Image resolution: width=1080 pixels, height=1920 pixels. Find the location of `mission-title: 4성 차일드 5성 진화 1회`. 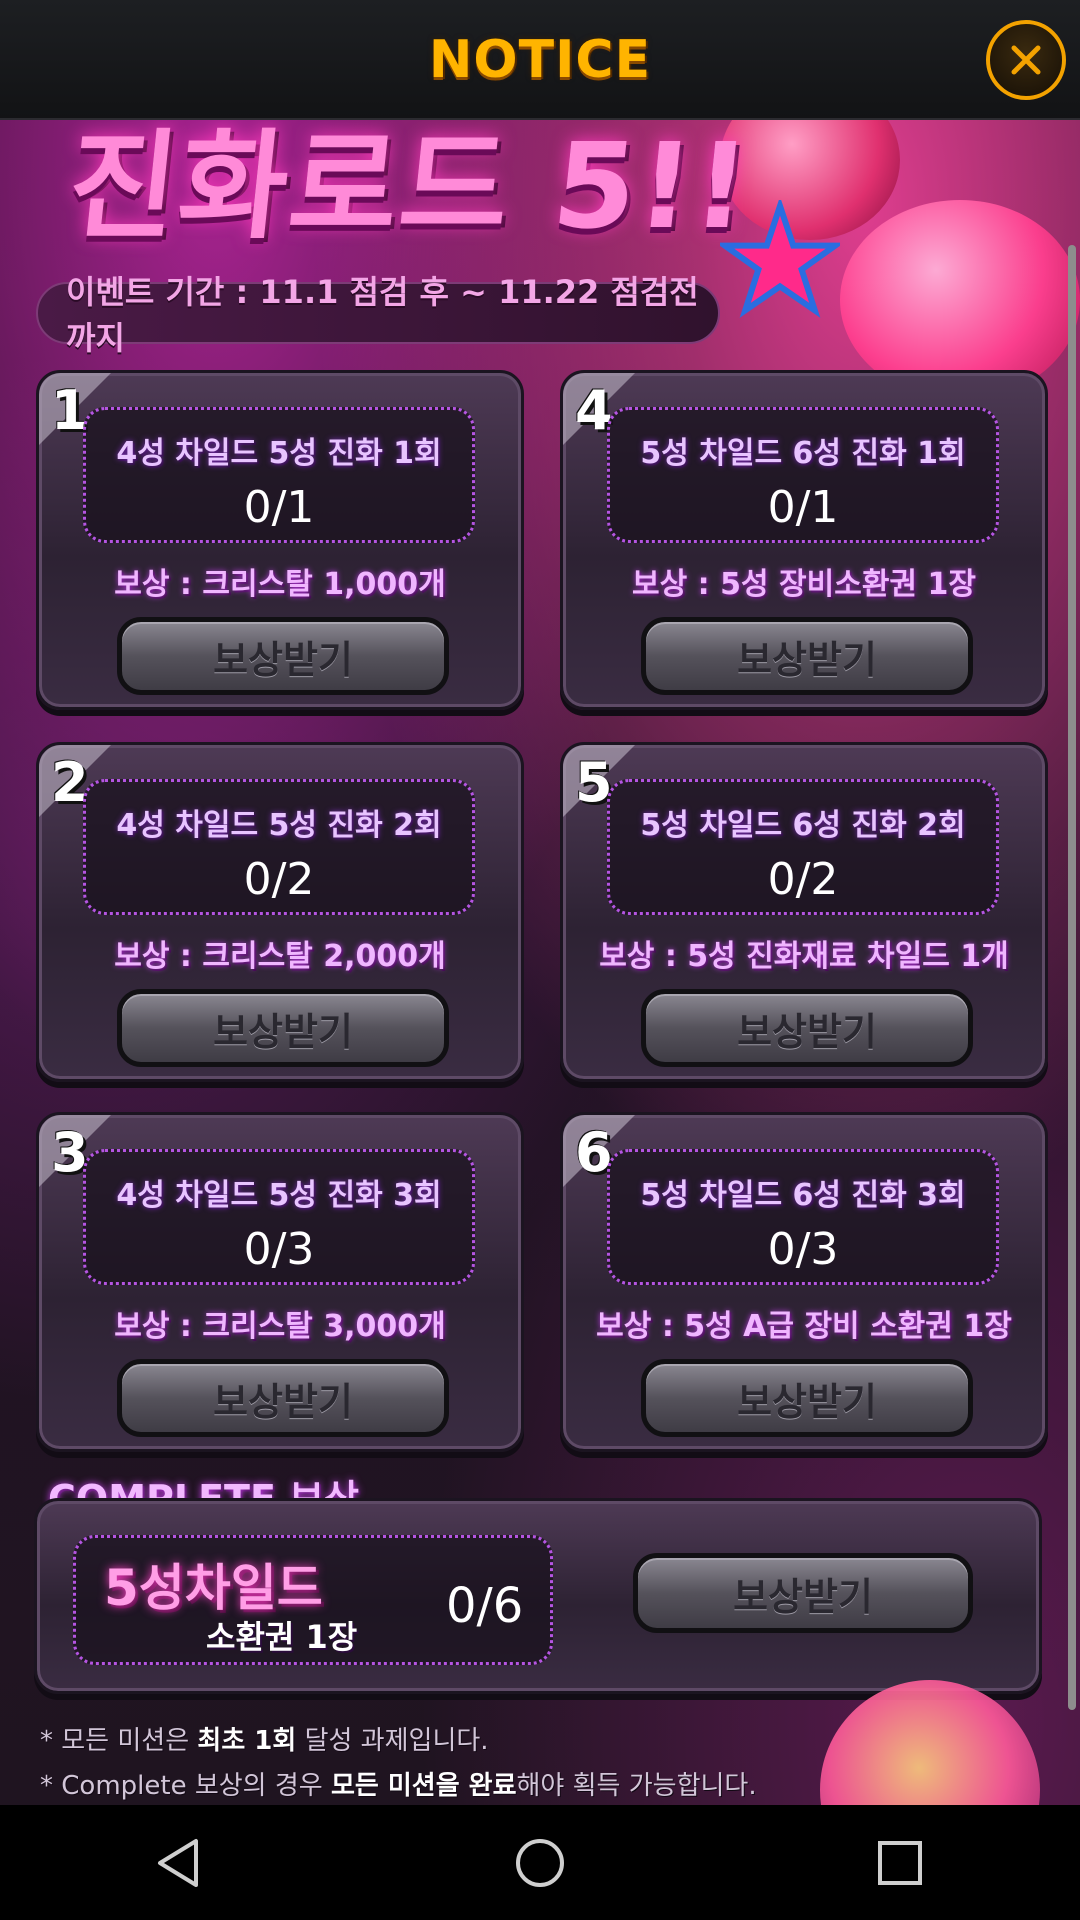

mission-title: 4성 차일드 5성 진화 1회 is located at coordinates (279, 453).